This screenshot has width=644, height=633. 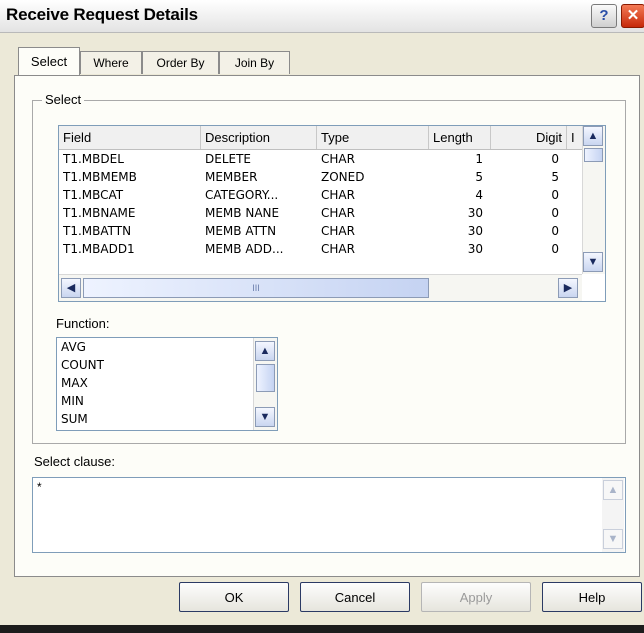 What do you see at coordinates (319, 195) in the screenshot?
I see `table-row: T1.MBCAT CATEGORY... CHAR 4 0` at bounding box center [319, 195].